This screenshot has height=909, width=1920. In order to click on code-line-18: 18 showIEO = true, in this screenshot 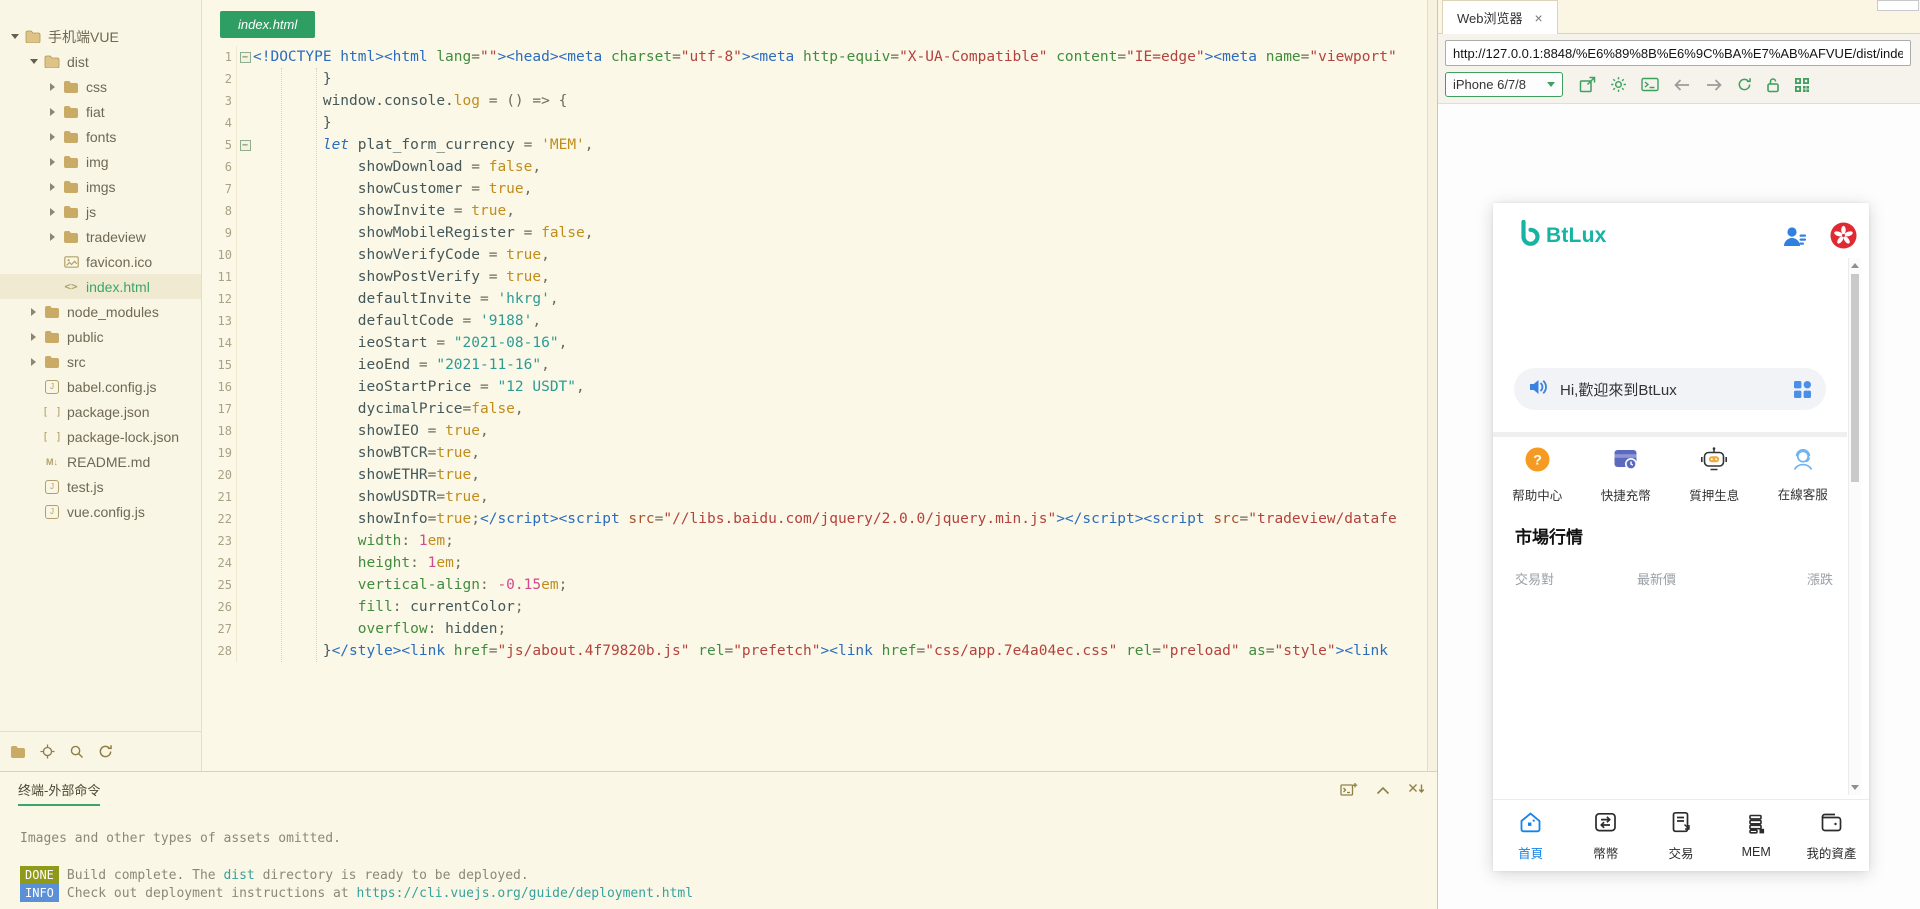, I will do `click(814, 431)`.